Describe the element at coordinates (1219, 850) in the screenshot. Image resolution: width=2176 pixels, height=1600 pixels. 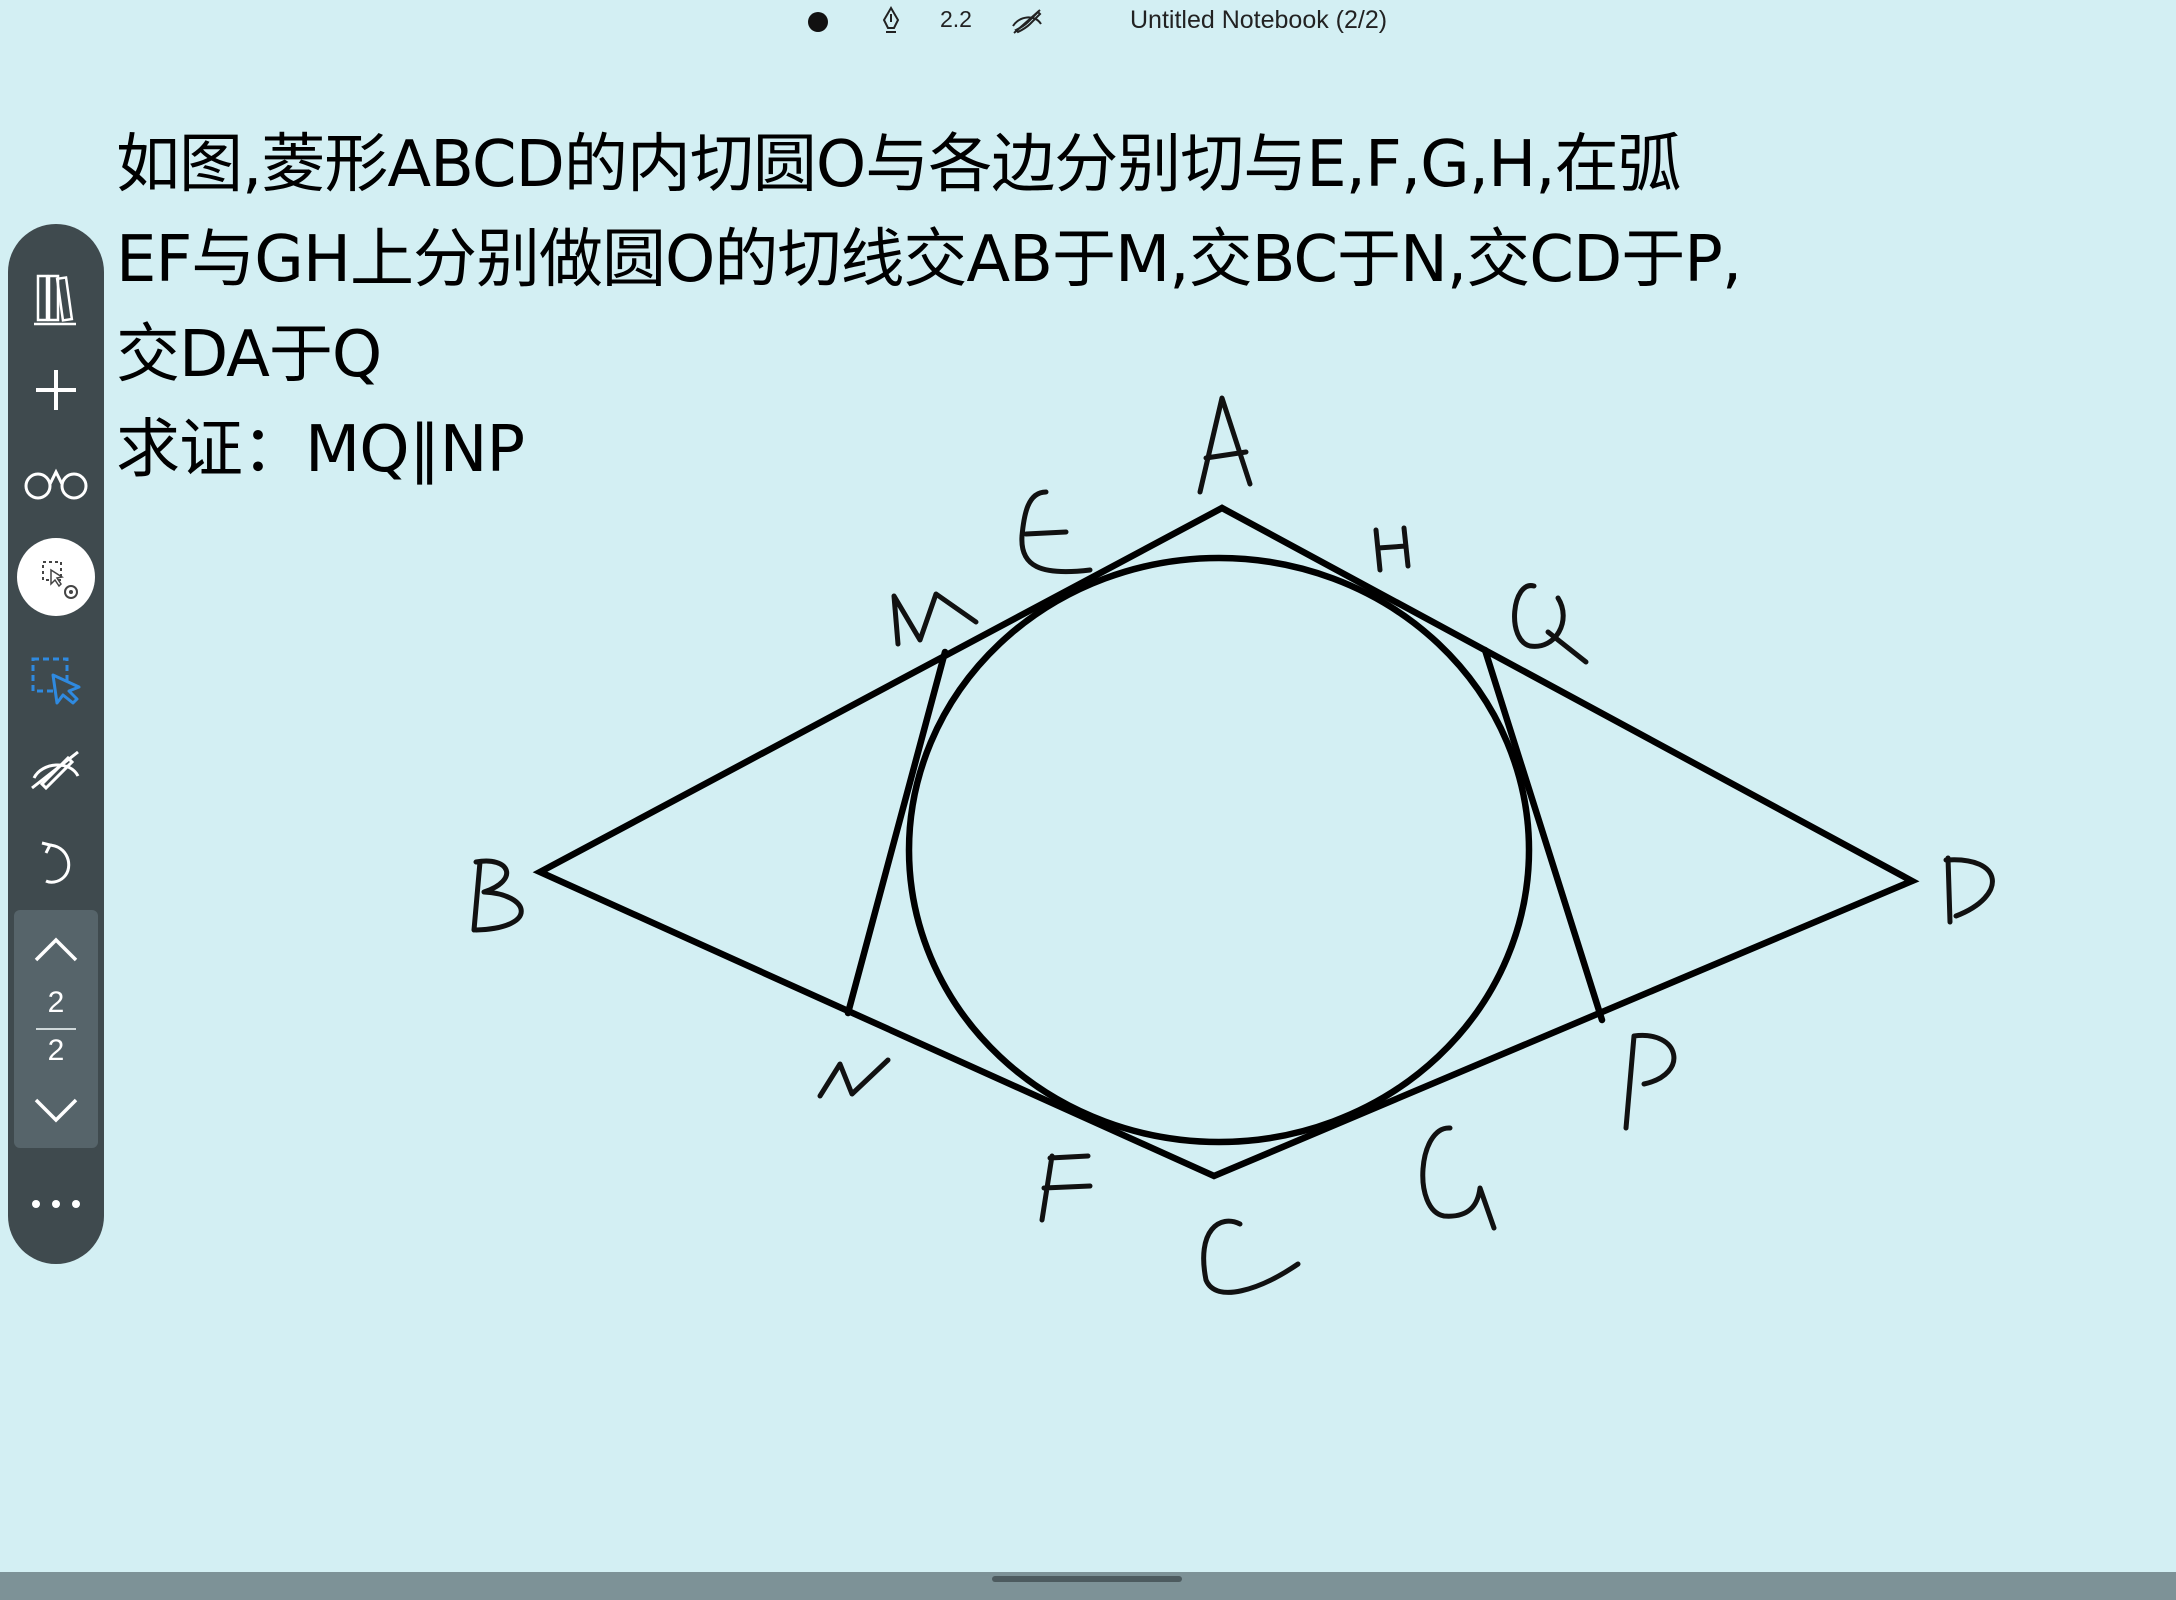
I see `incircle-o` at that location.